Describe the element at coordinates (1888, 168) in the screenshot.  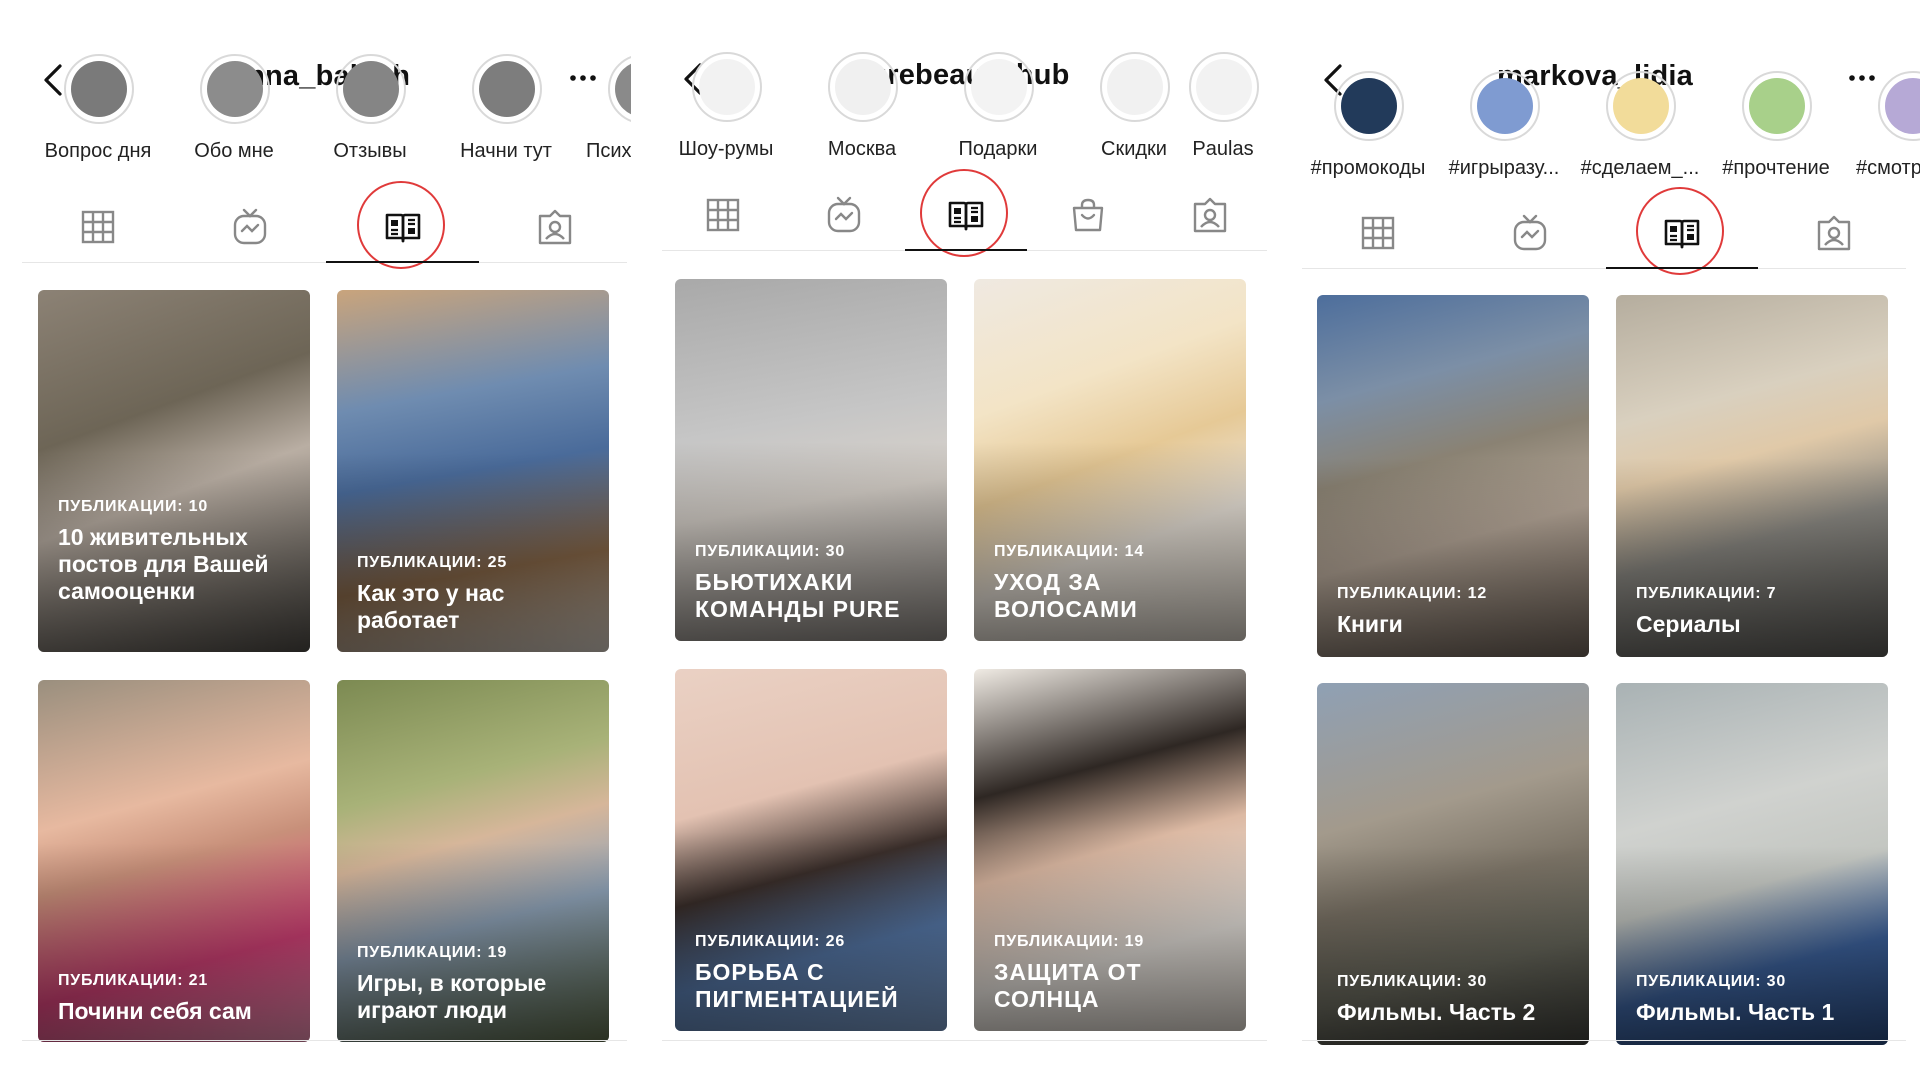
I see `highlight-label: #смотр` at that location.